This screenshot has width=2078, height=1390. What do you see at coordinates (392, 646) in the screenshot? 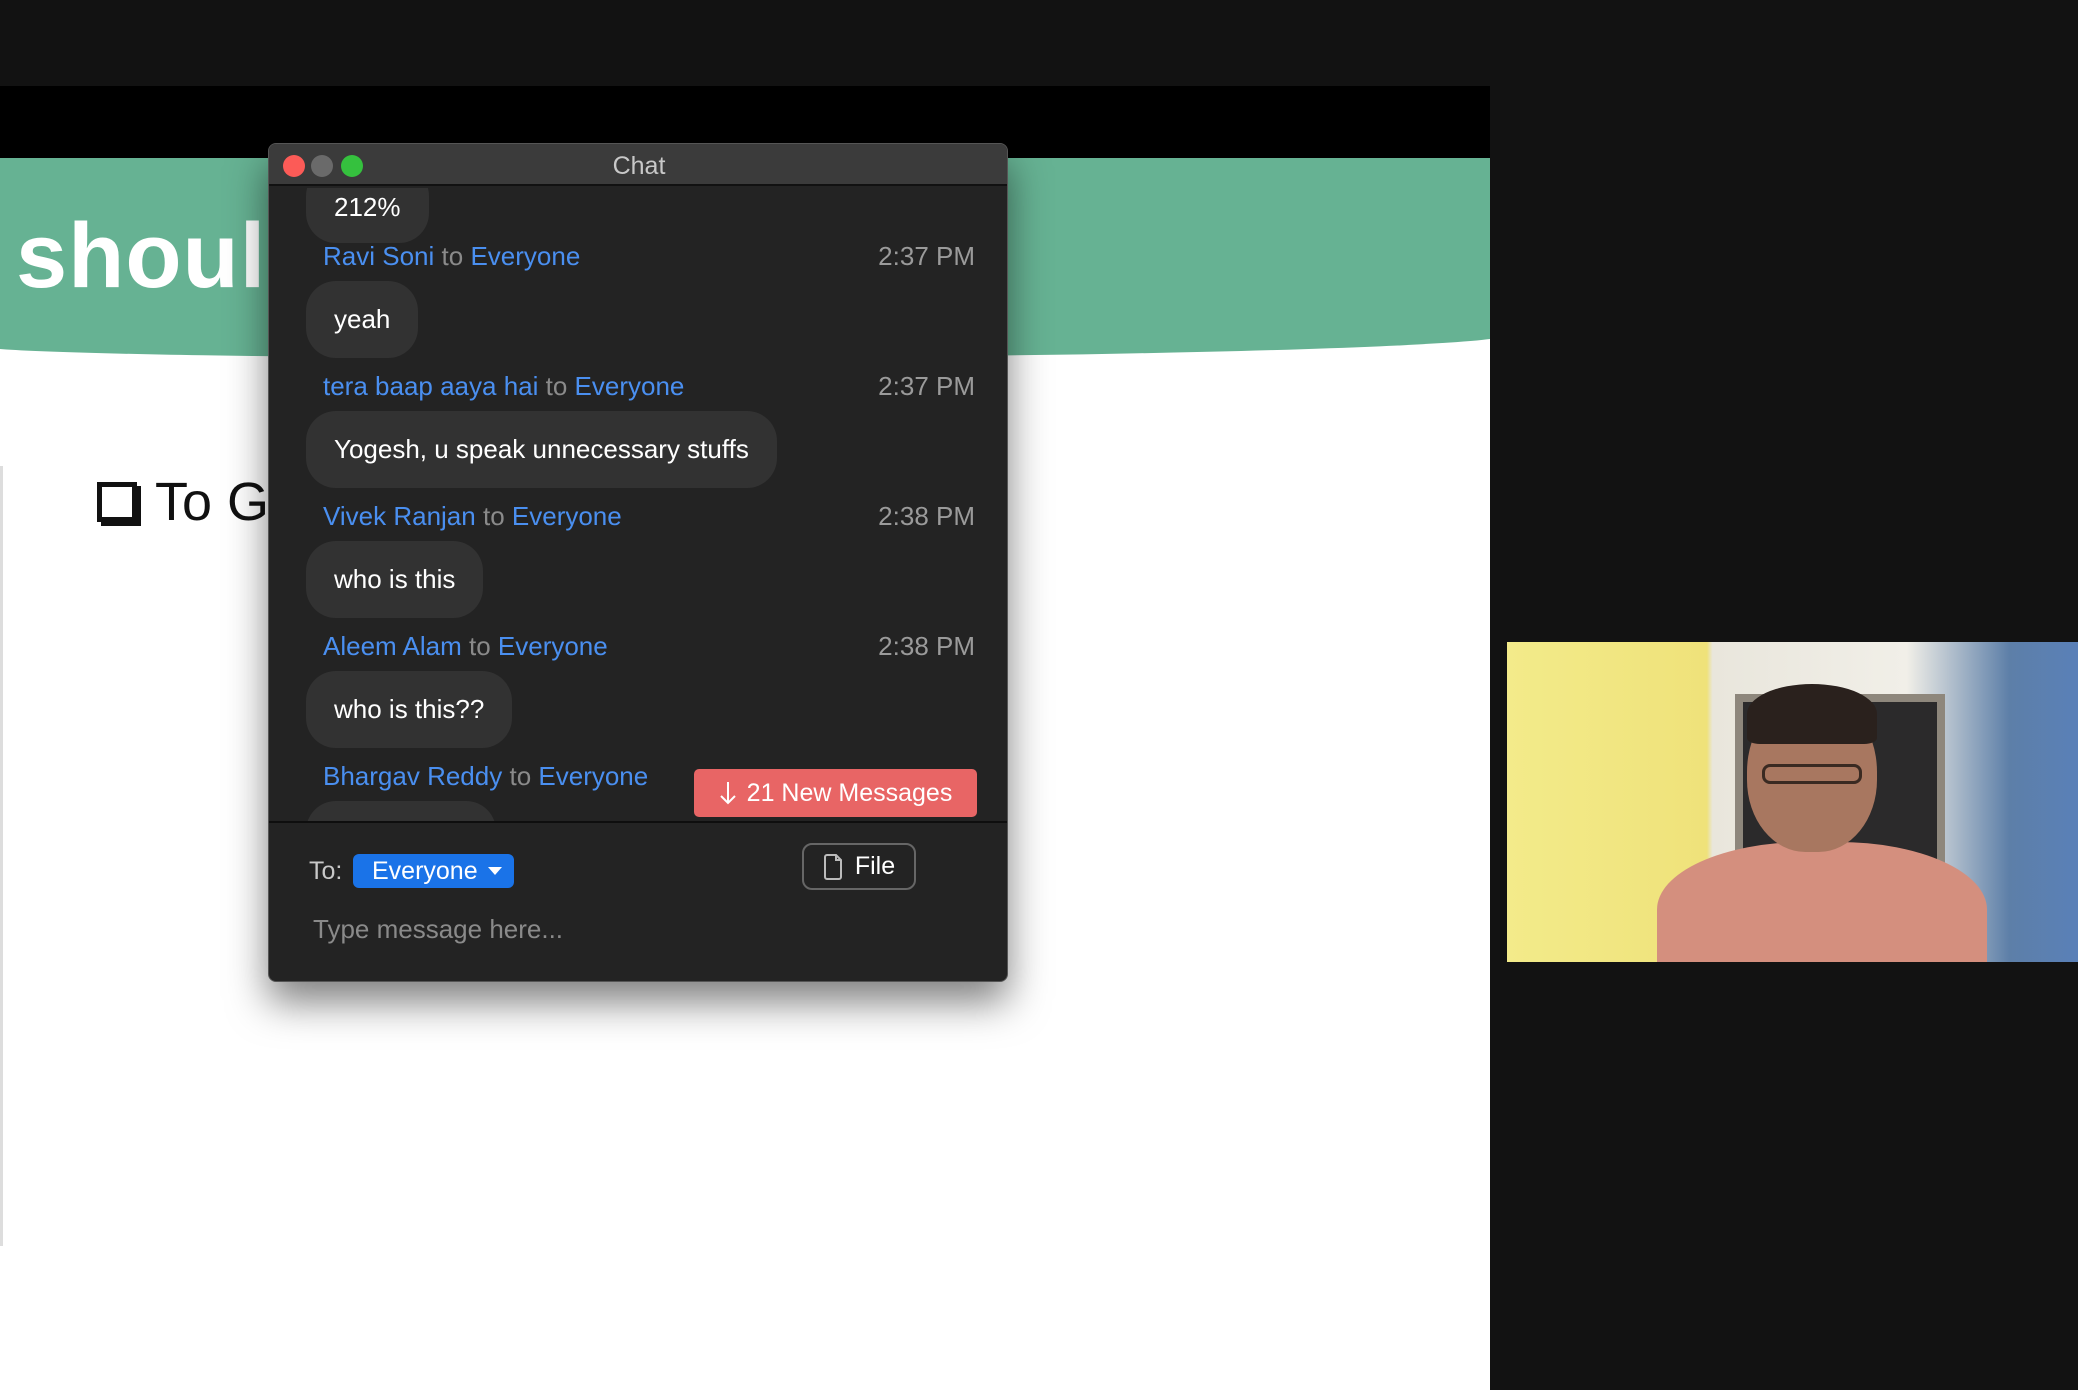
I see `sender-name: Aleem Alam` at bounding box center [392, 646].